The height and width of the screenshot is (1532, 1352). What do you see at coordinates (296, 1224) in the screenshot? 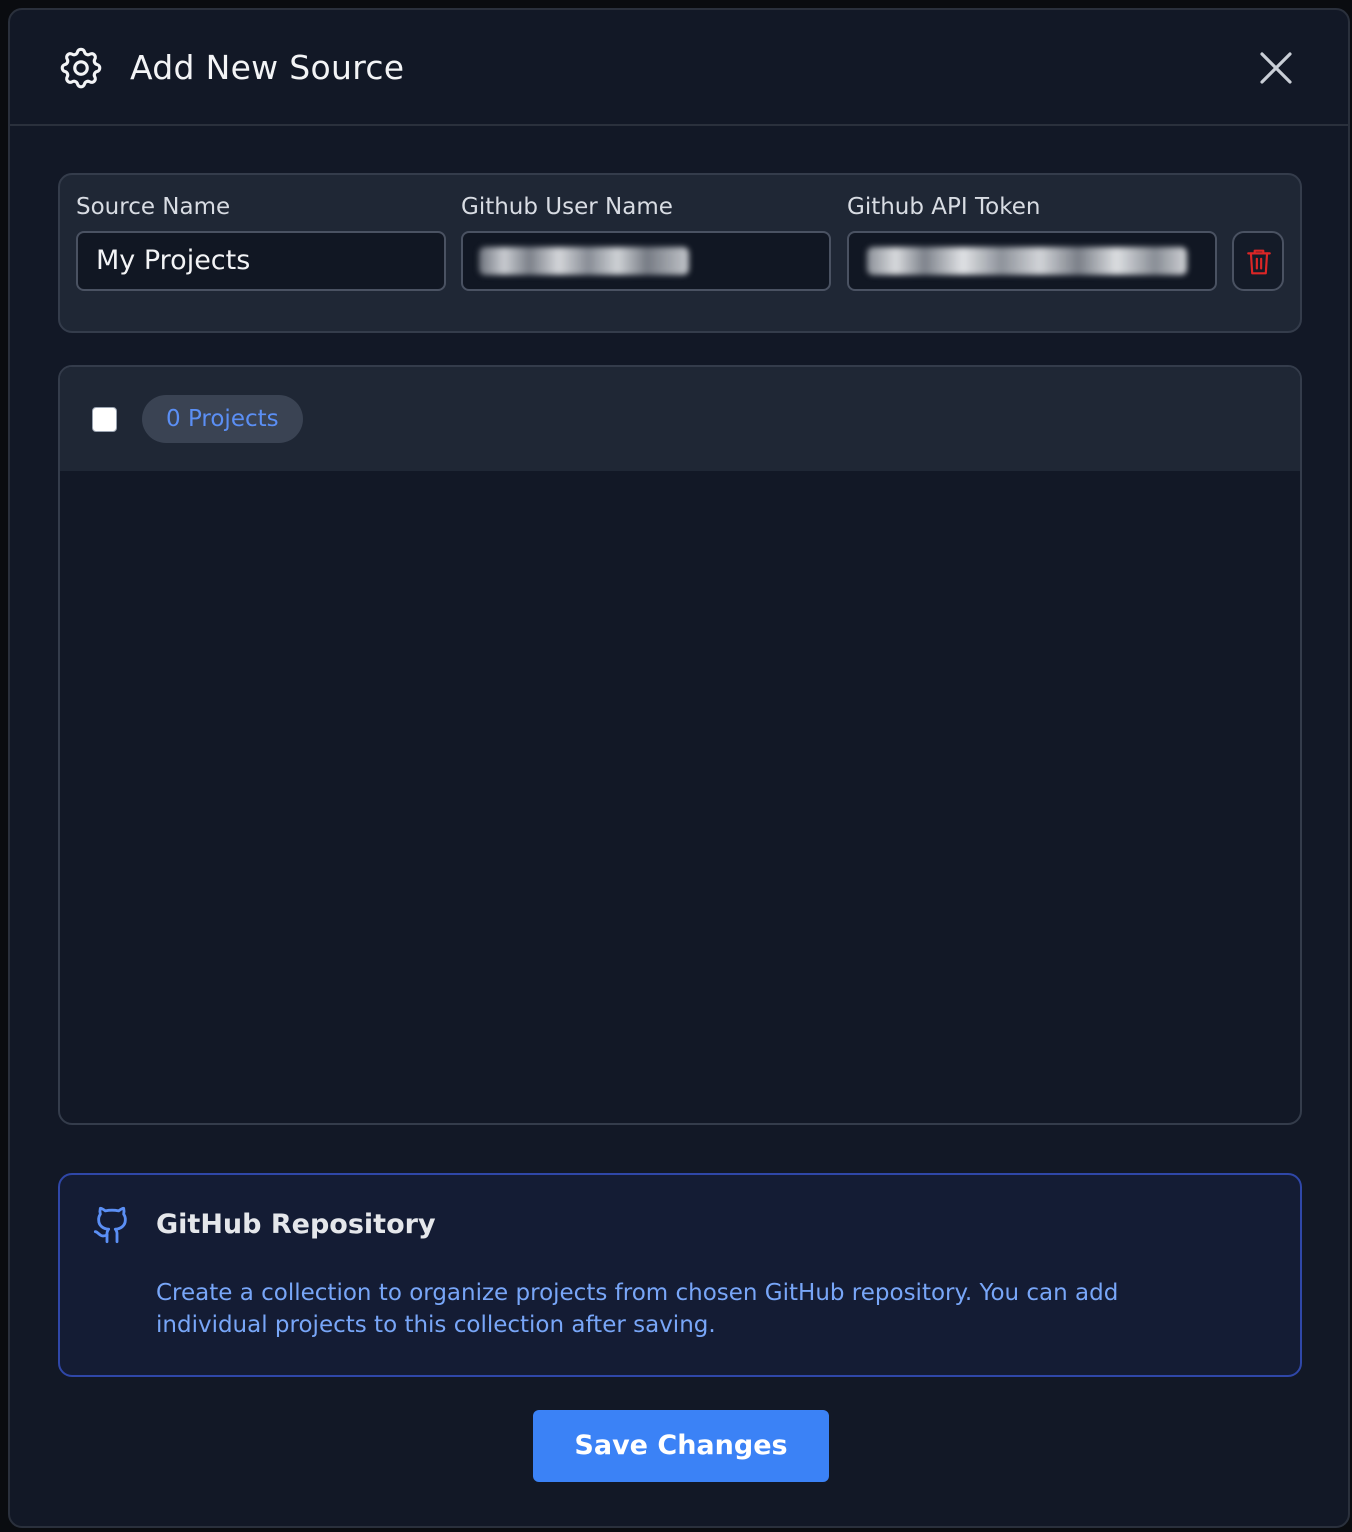
I see `info-title: GitHub Repository` at bounding box center [296, 1224].